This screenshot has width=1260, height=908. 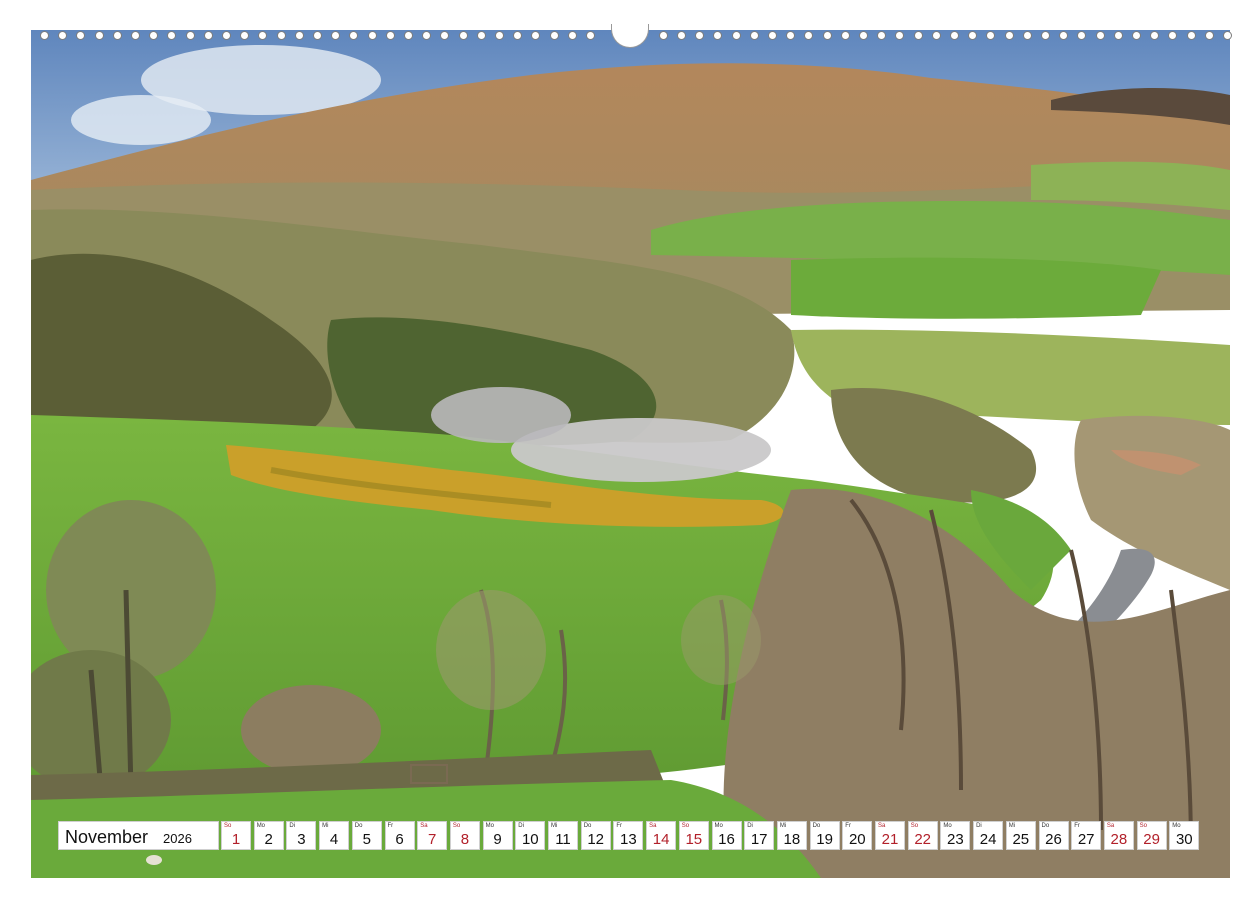 What do you see at coordinates (497, 839) in the screenshot?
I see `day-number: 9` at bounding box center [497, 839].